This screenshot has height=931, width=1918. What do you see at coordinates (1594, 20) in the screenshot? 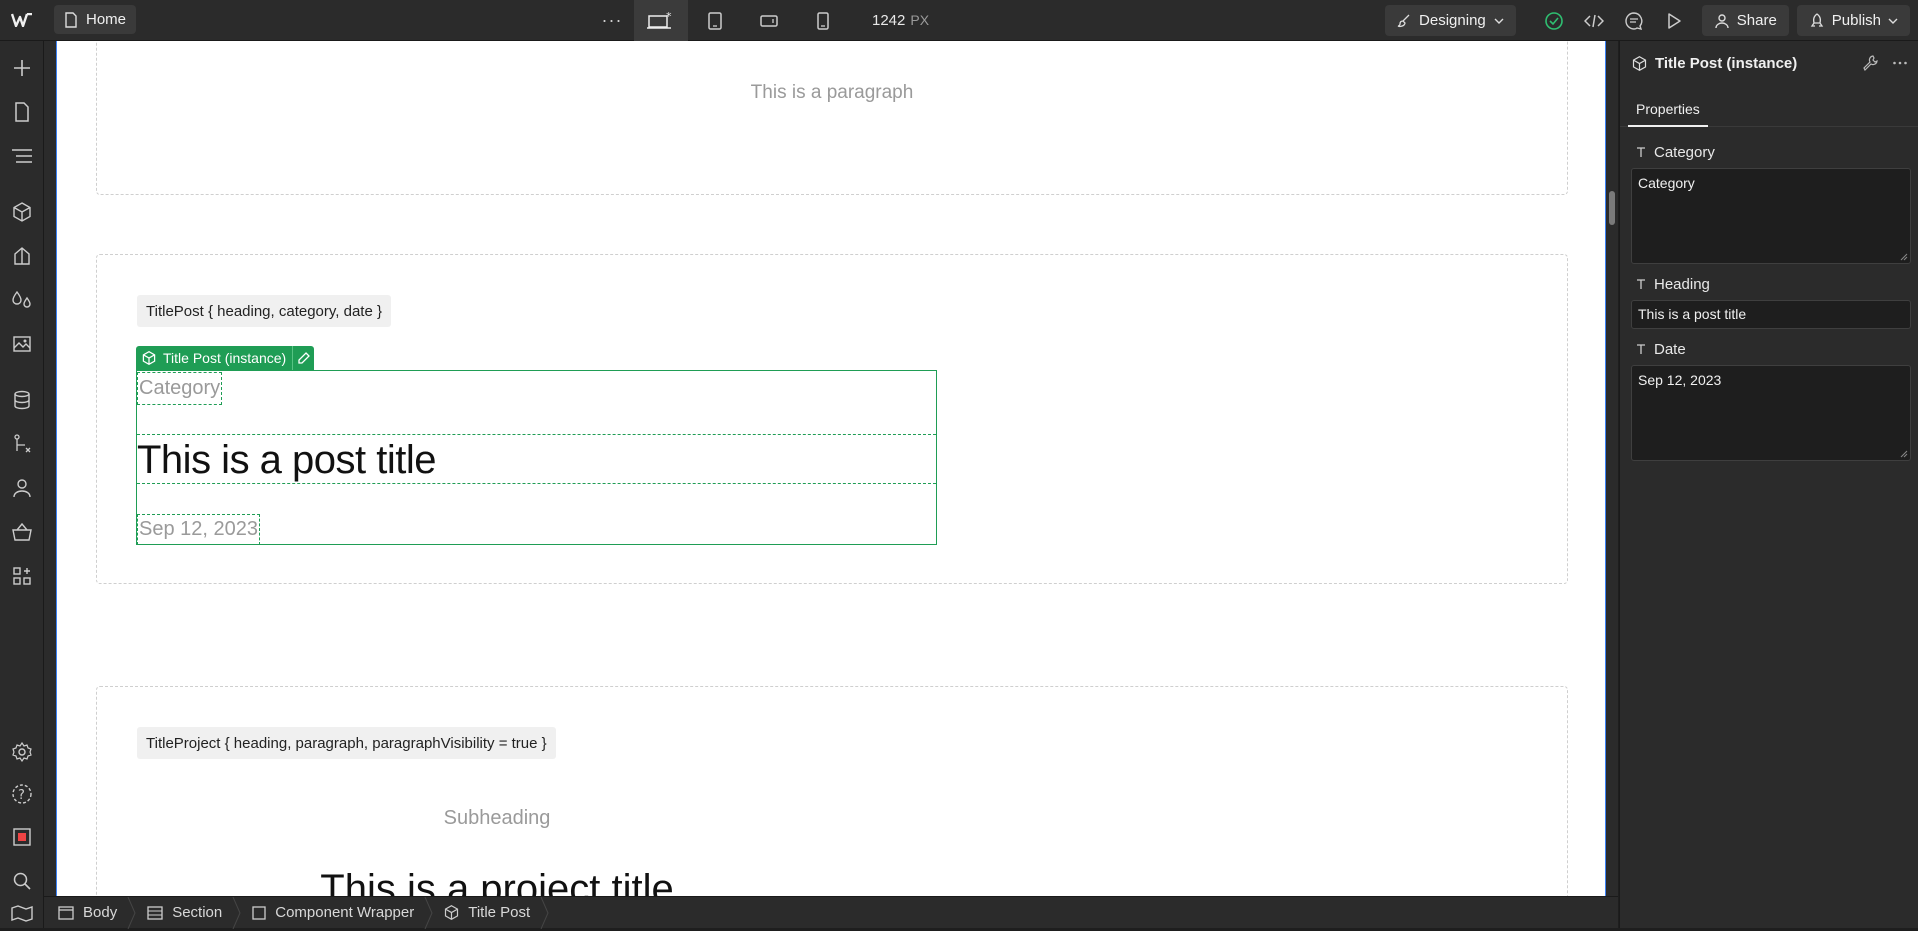
I see `code-export-button` at bounding box center [1594, 20].